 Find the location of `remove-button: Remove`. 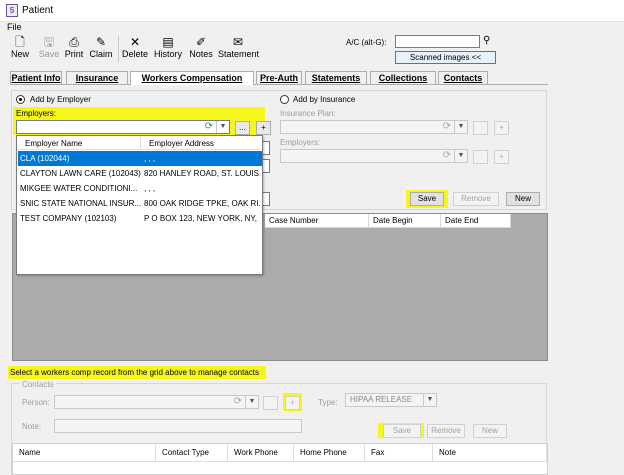

remove-button: Remove is located at coordinates (476, 199).